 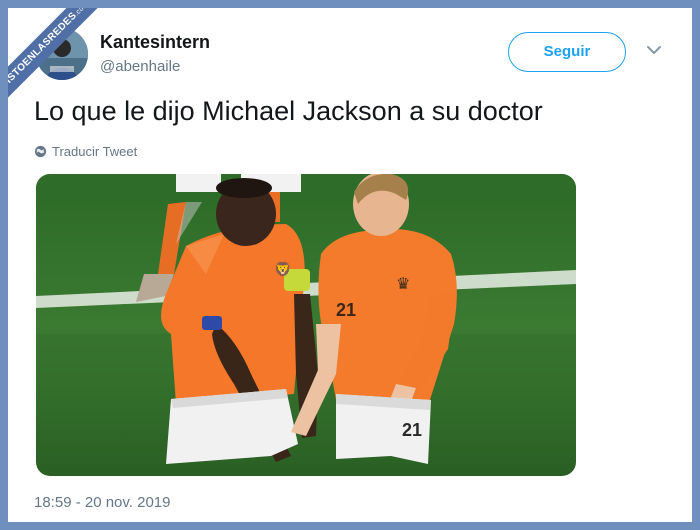 I want to click on chevron-down-icon, so click(x=654, y=50).